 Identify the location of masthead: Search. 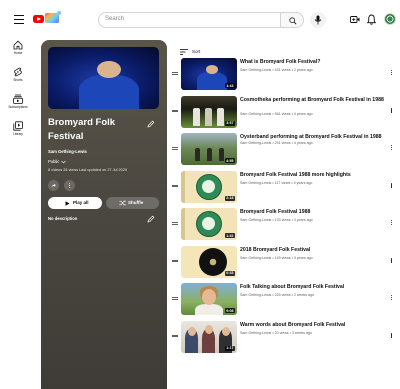
(200, 20).